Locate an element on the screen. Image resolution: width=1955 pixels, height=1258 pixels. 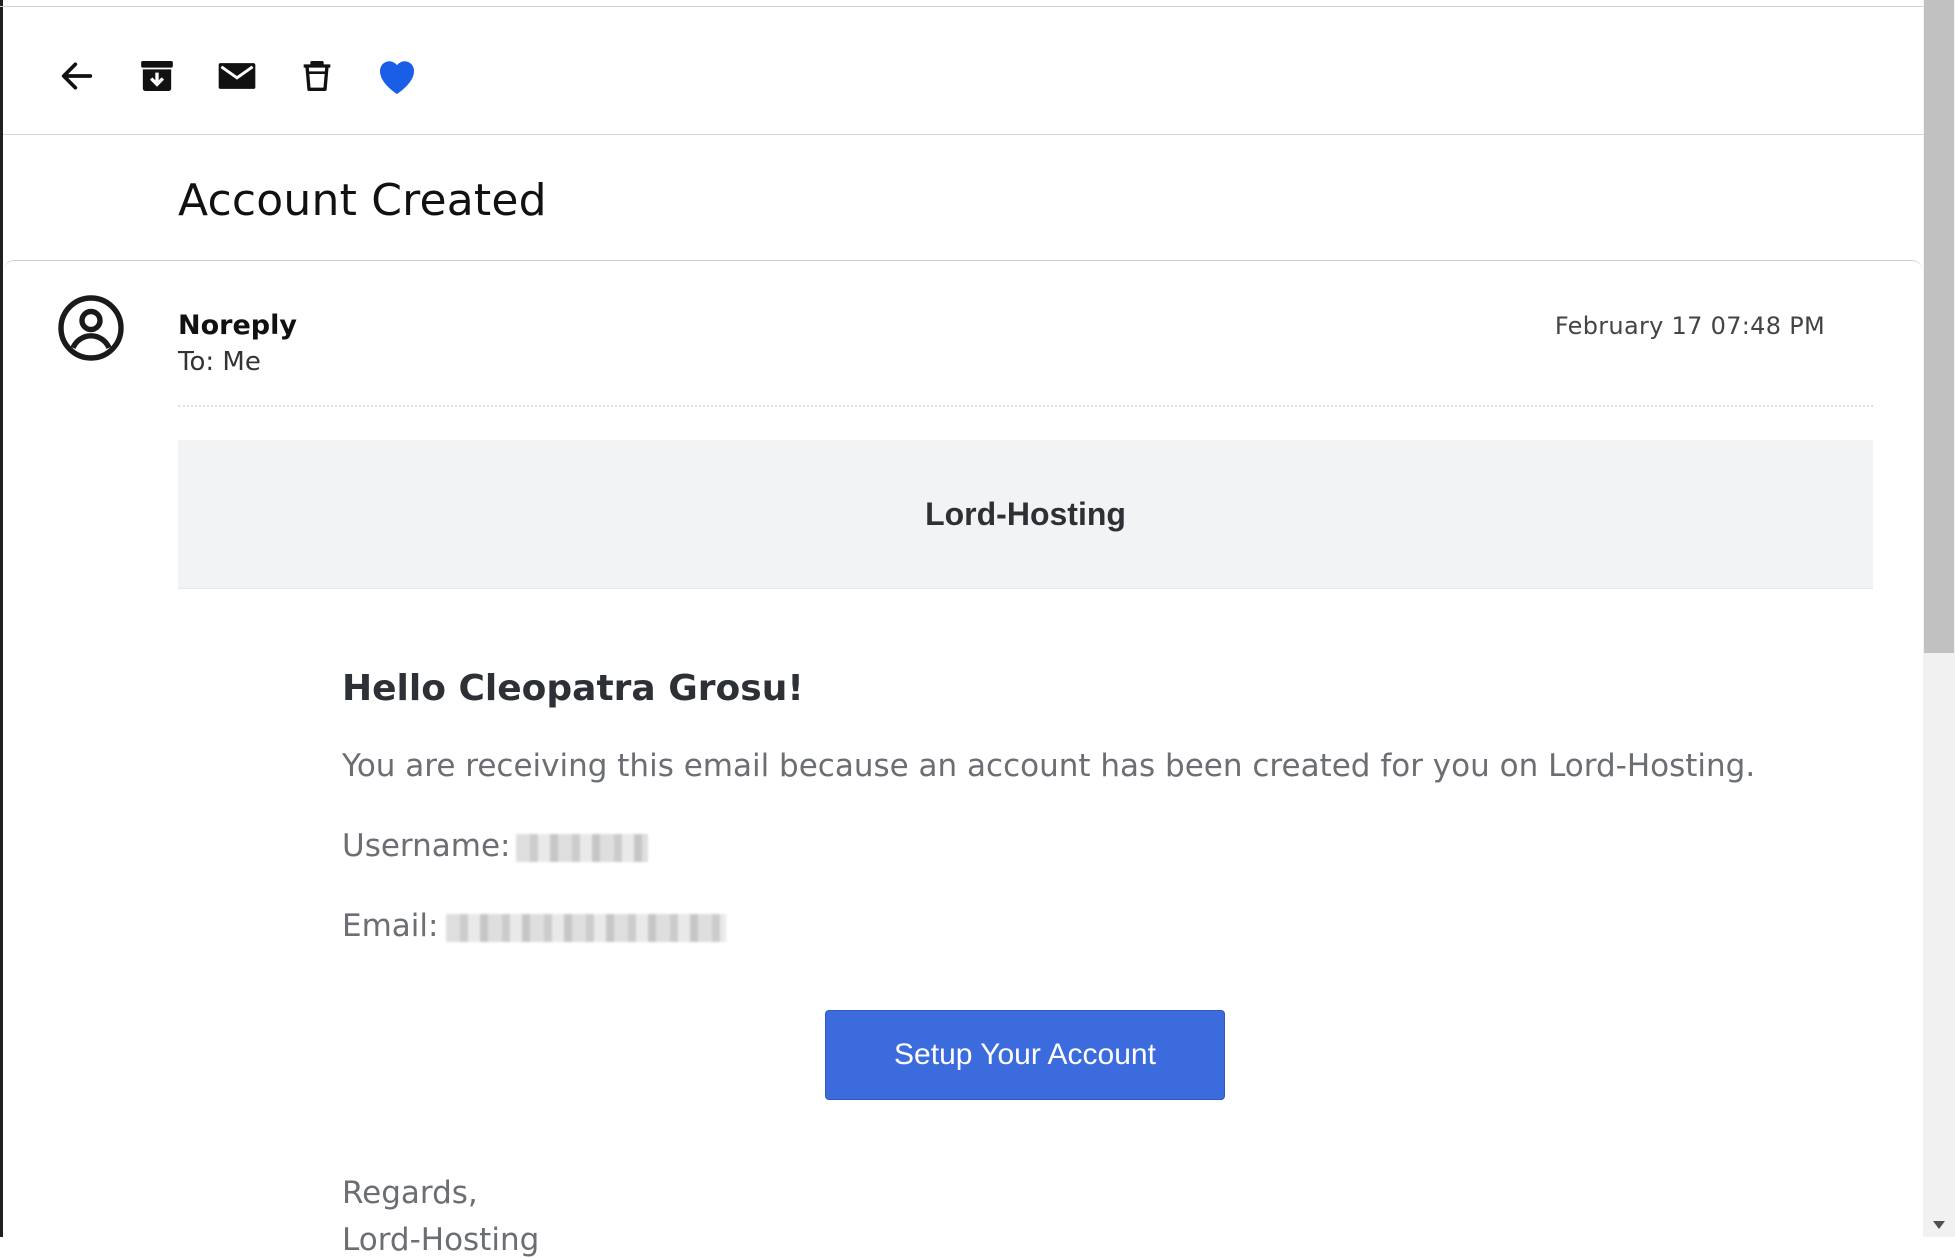
username-label: Username: is located at coordinates (426, 846).